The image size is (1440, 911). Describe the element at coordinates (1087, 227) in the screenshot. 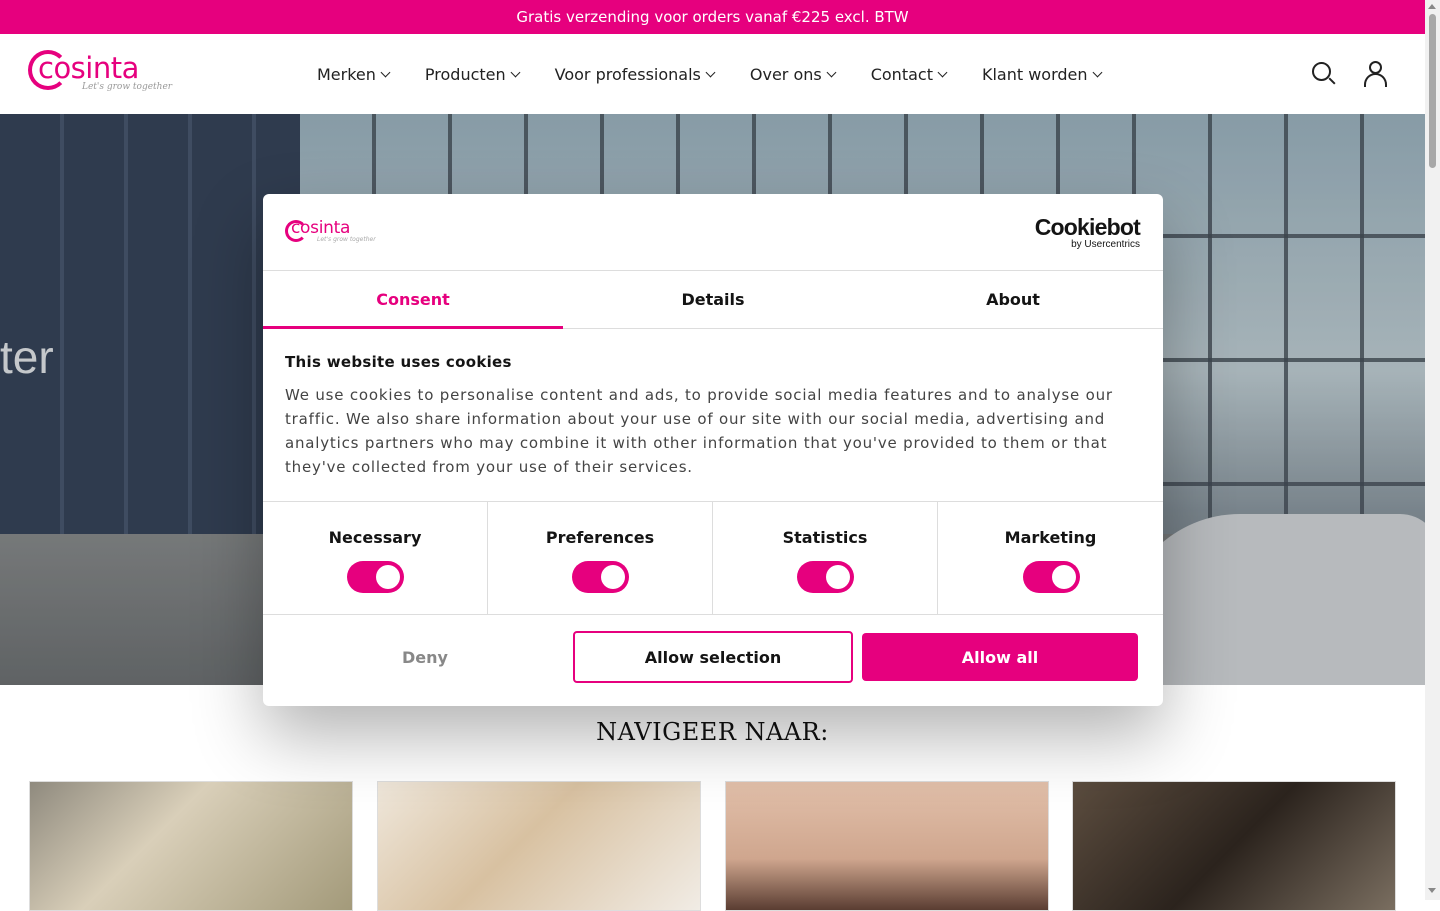

I see `cookiebot-name: Cookiebot` at that location.